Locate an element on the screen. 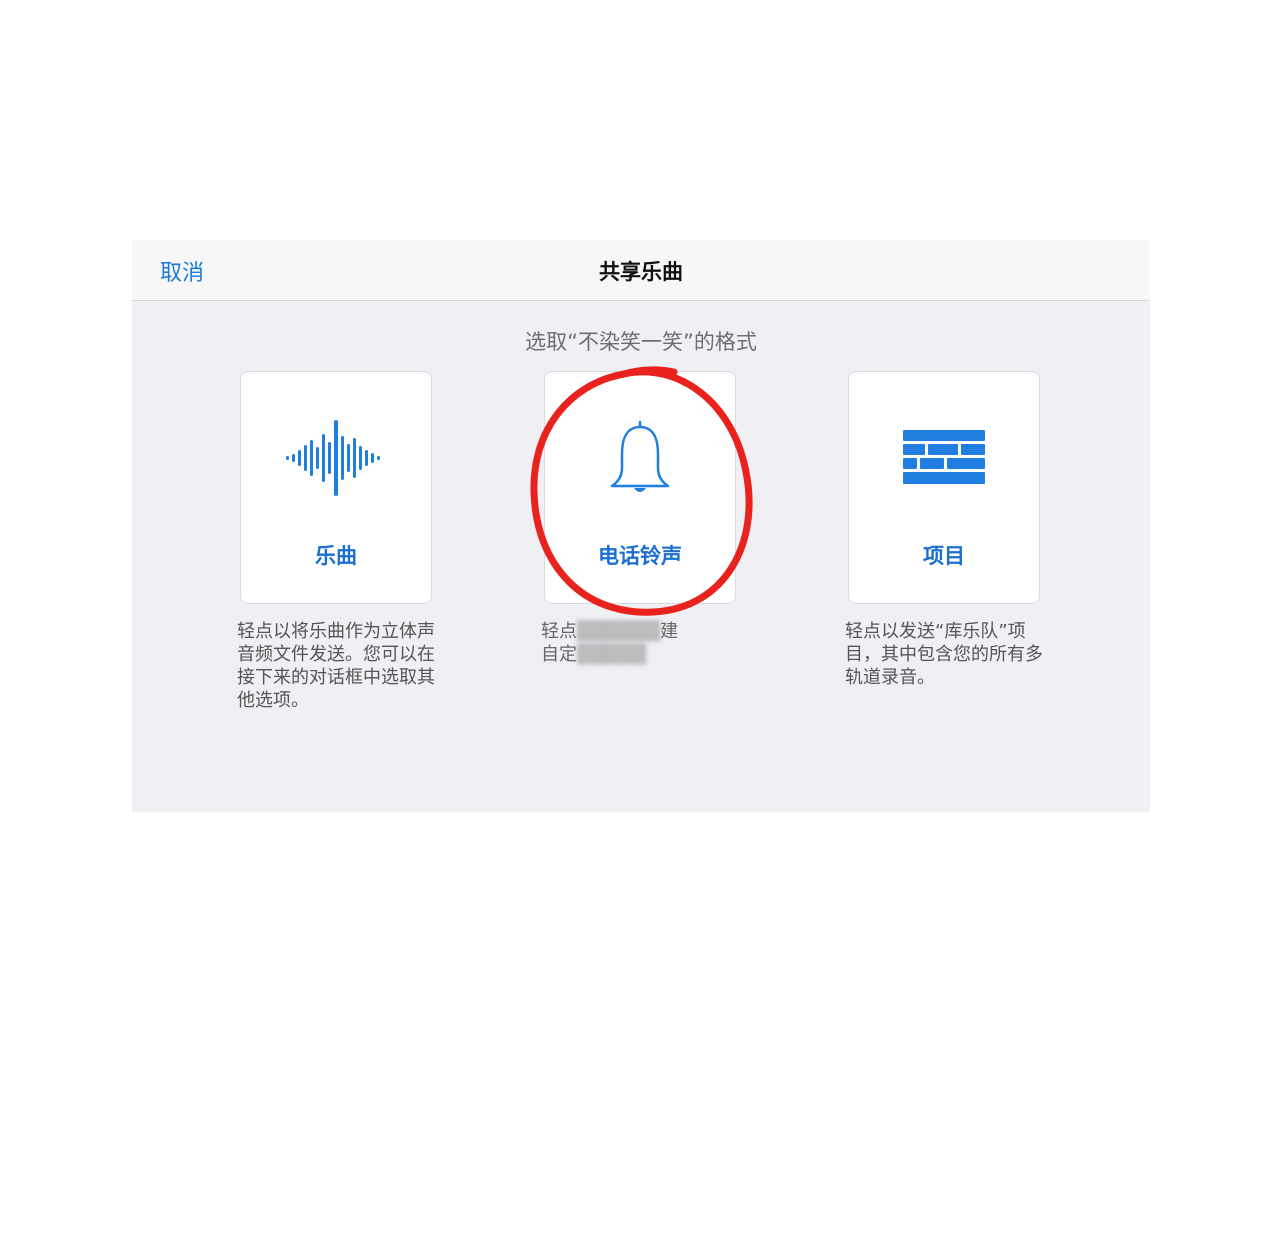  option-label-song: 乐曲 is located at coordinates (336, 556).